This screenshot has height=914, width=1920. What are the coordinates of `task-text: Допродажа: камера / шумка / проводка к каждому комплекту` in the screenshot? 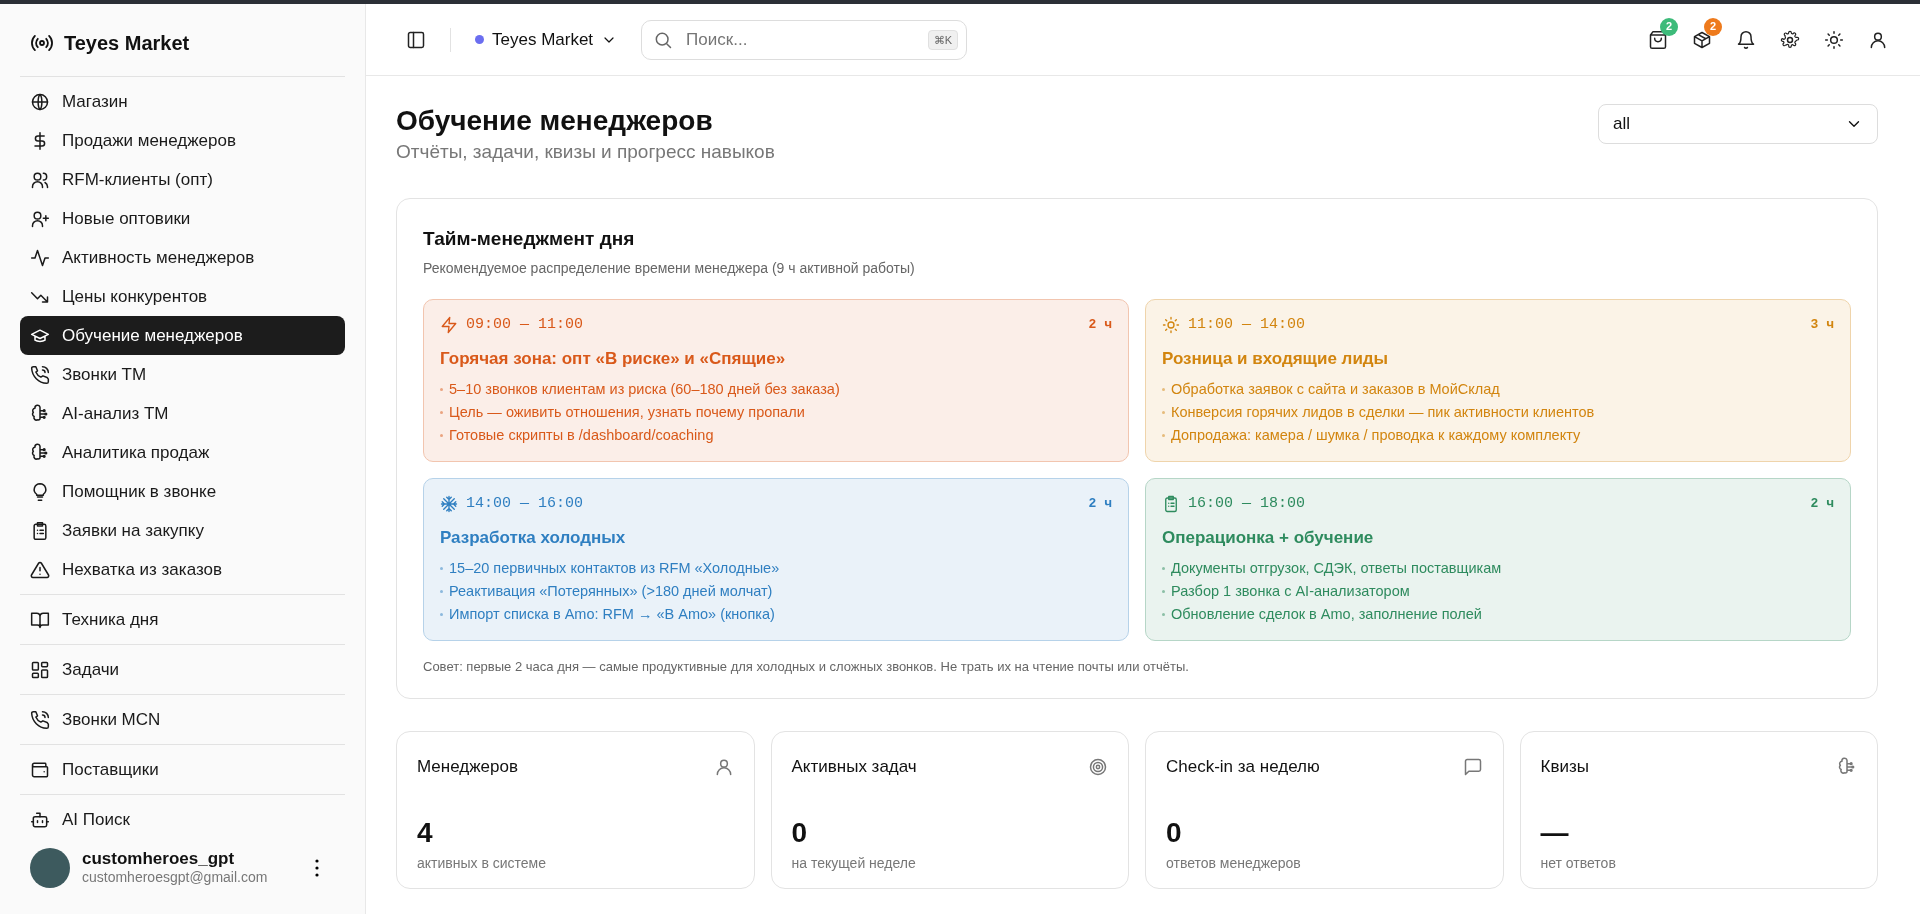 It's located at (1376, 435).